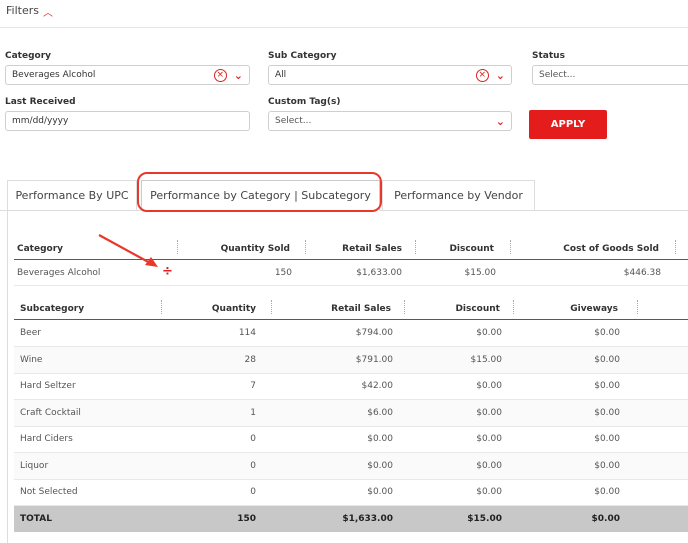 This screenshot has height=543, width=688. I want to click on subcategory-cell: Beer, so click(30, 333).